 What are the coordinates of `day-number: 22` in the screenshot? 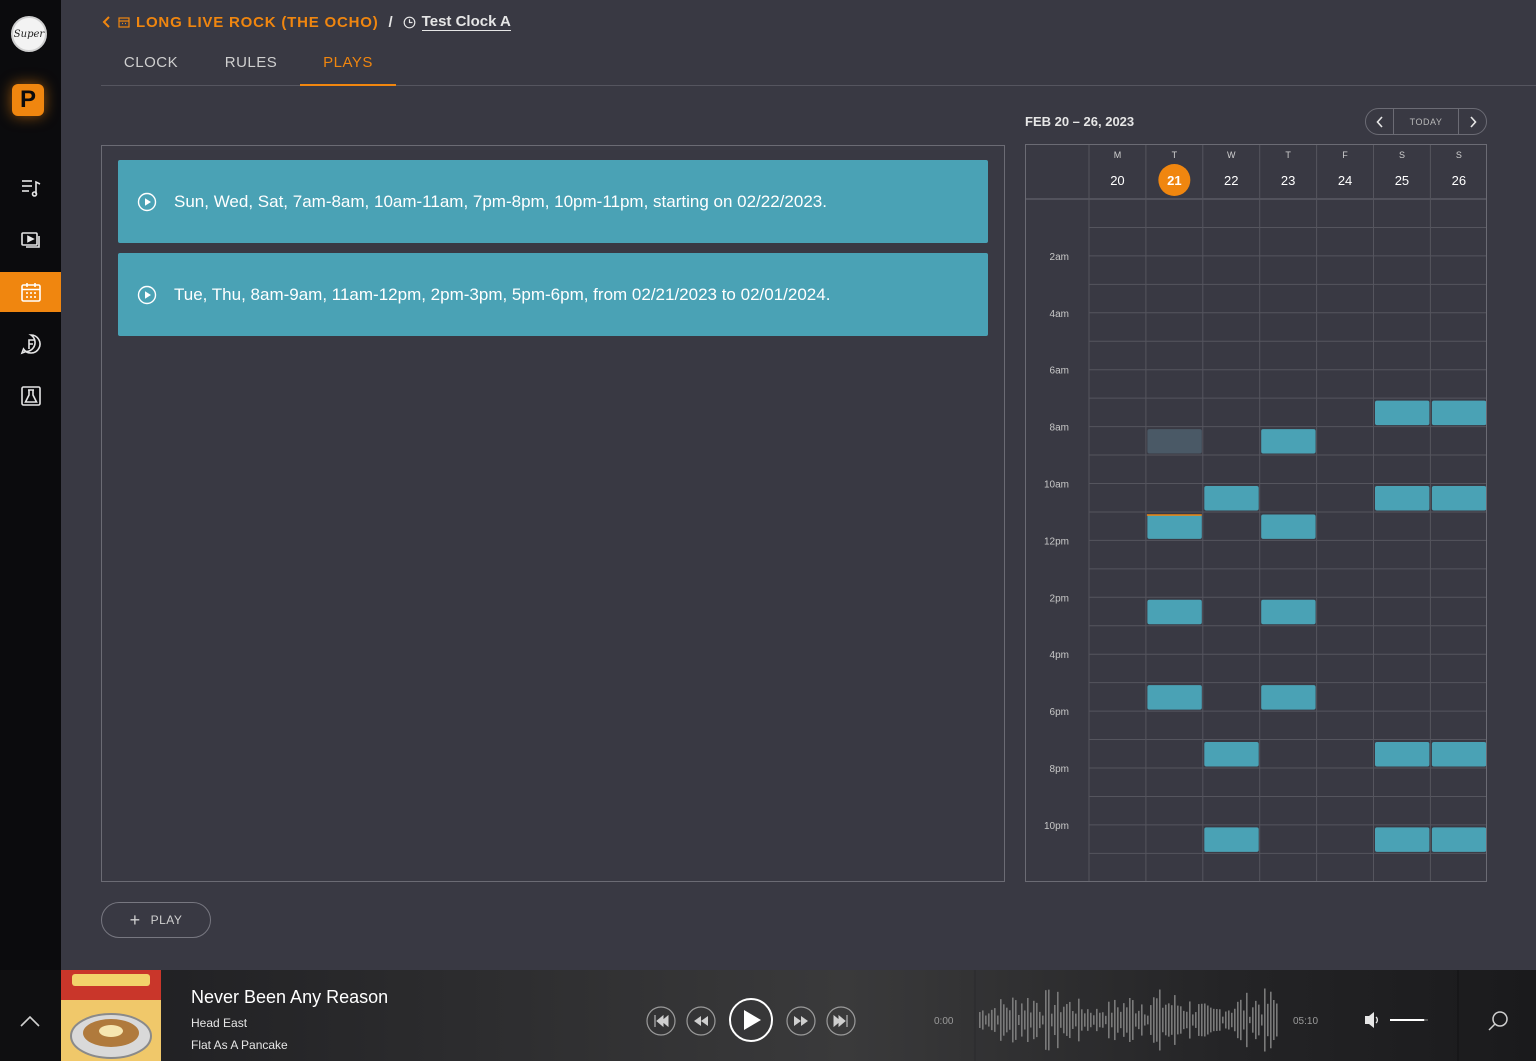 It's located at (1231, 180).